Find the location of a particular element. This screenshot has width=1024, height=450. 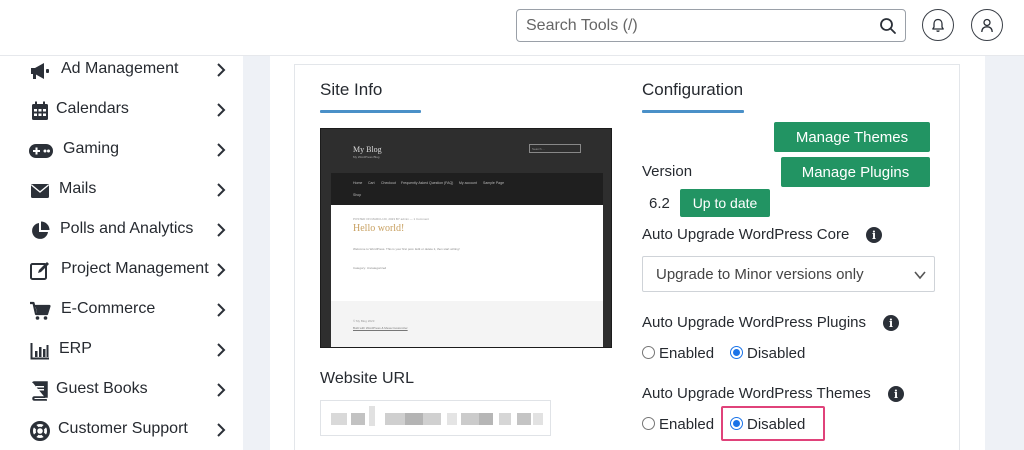

megaphone-icon is located at coordinates (40, 71).